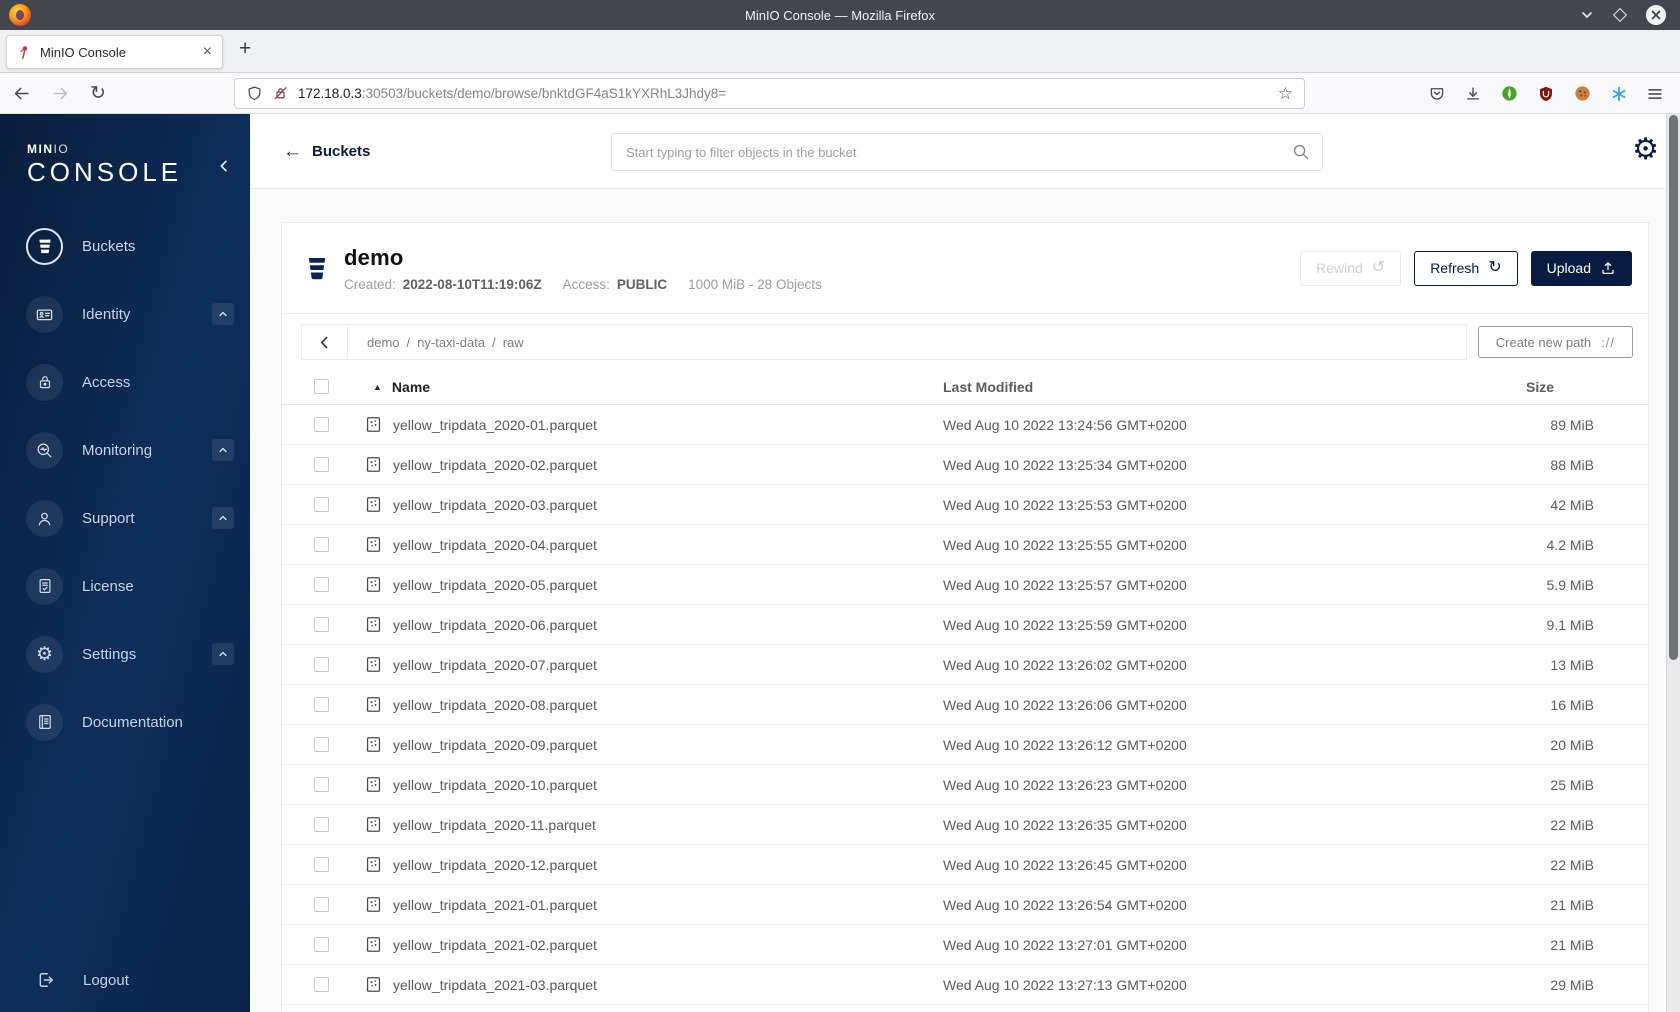 Image resolution: width=1680 pixels, height=1012 pixels. Describe the element at coordinates (495, 905) in the screenshot. I see `object-name: yellow_tripdata_2021-01.parquet` at that location.